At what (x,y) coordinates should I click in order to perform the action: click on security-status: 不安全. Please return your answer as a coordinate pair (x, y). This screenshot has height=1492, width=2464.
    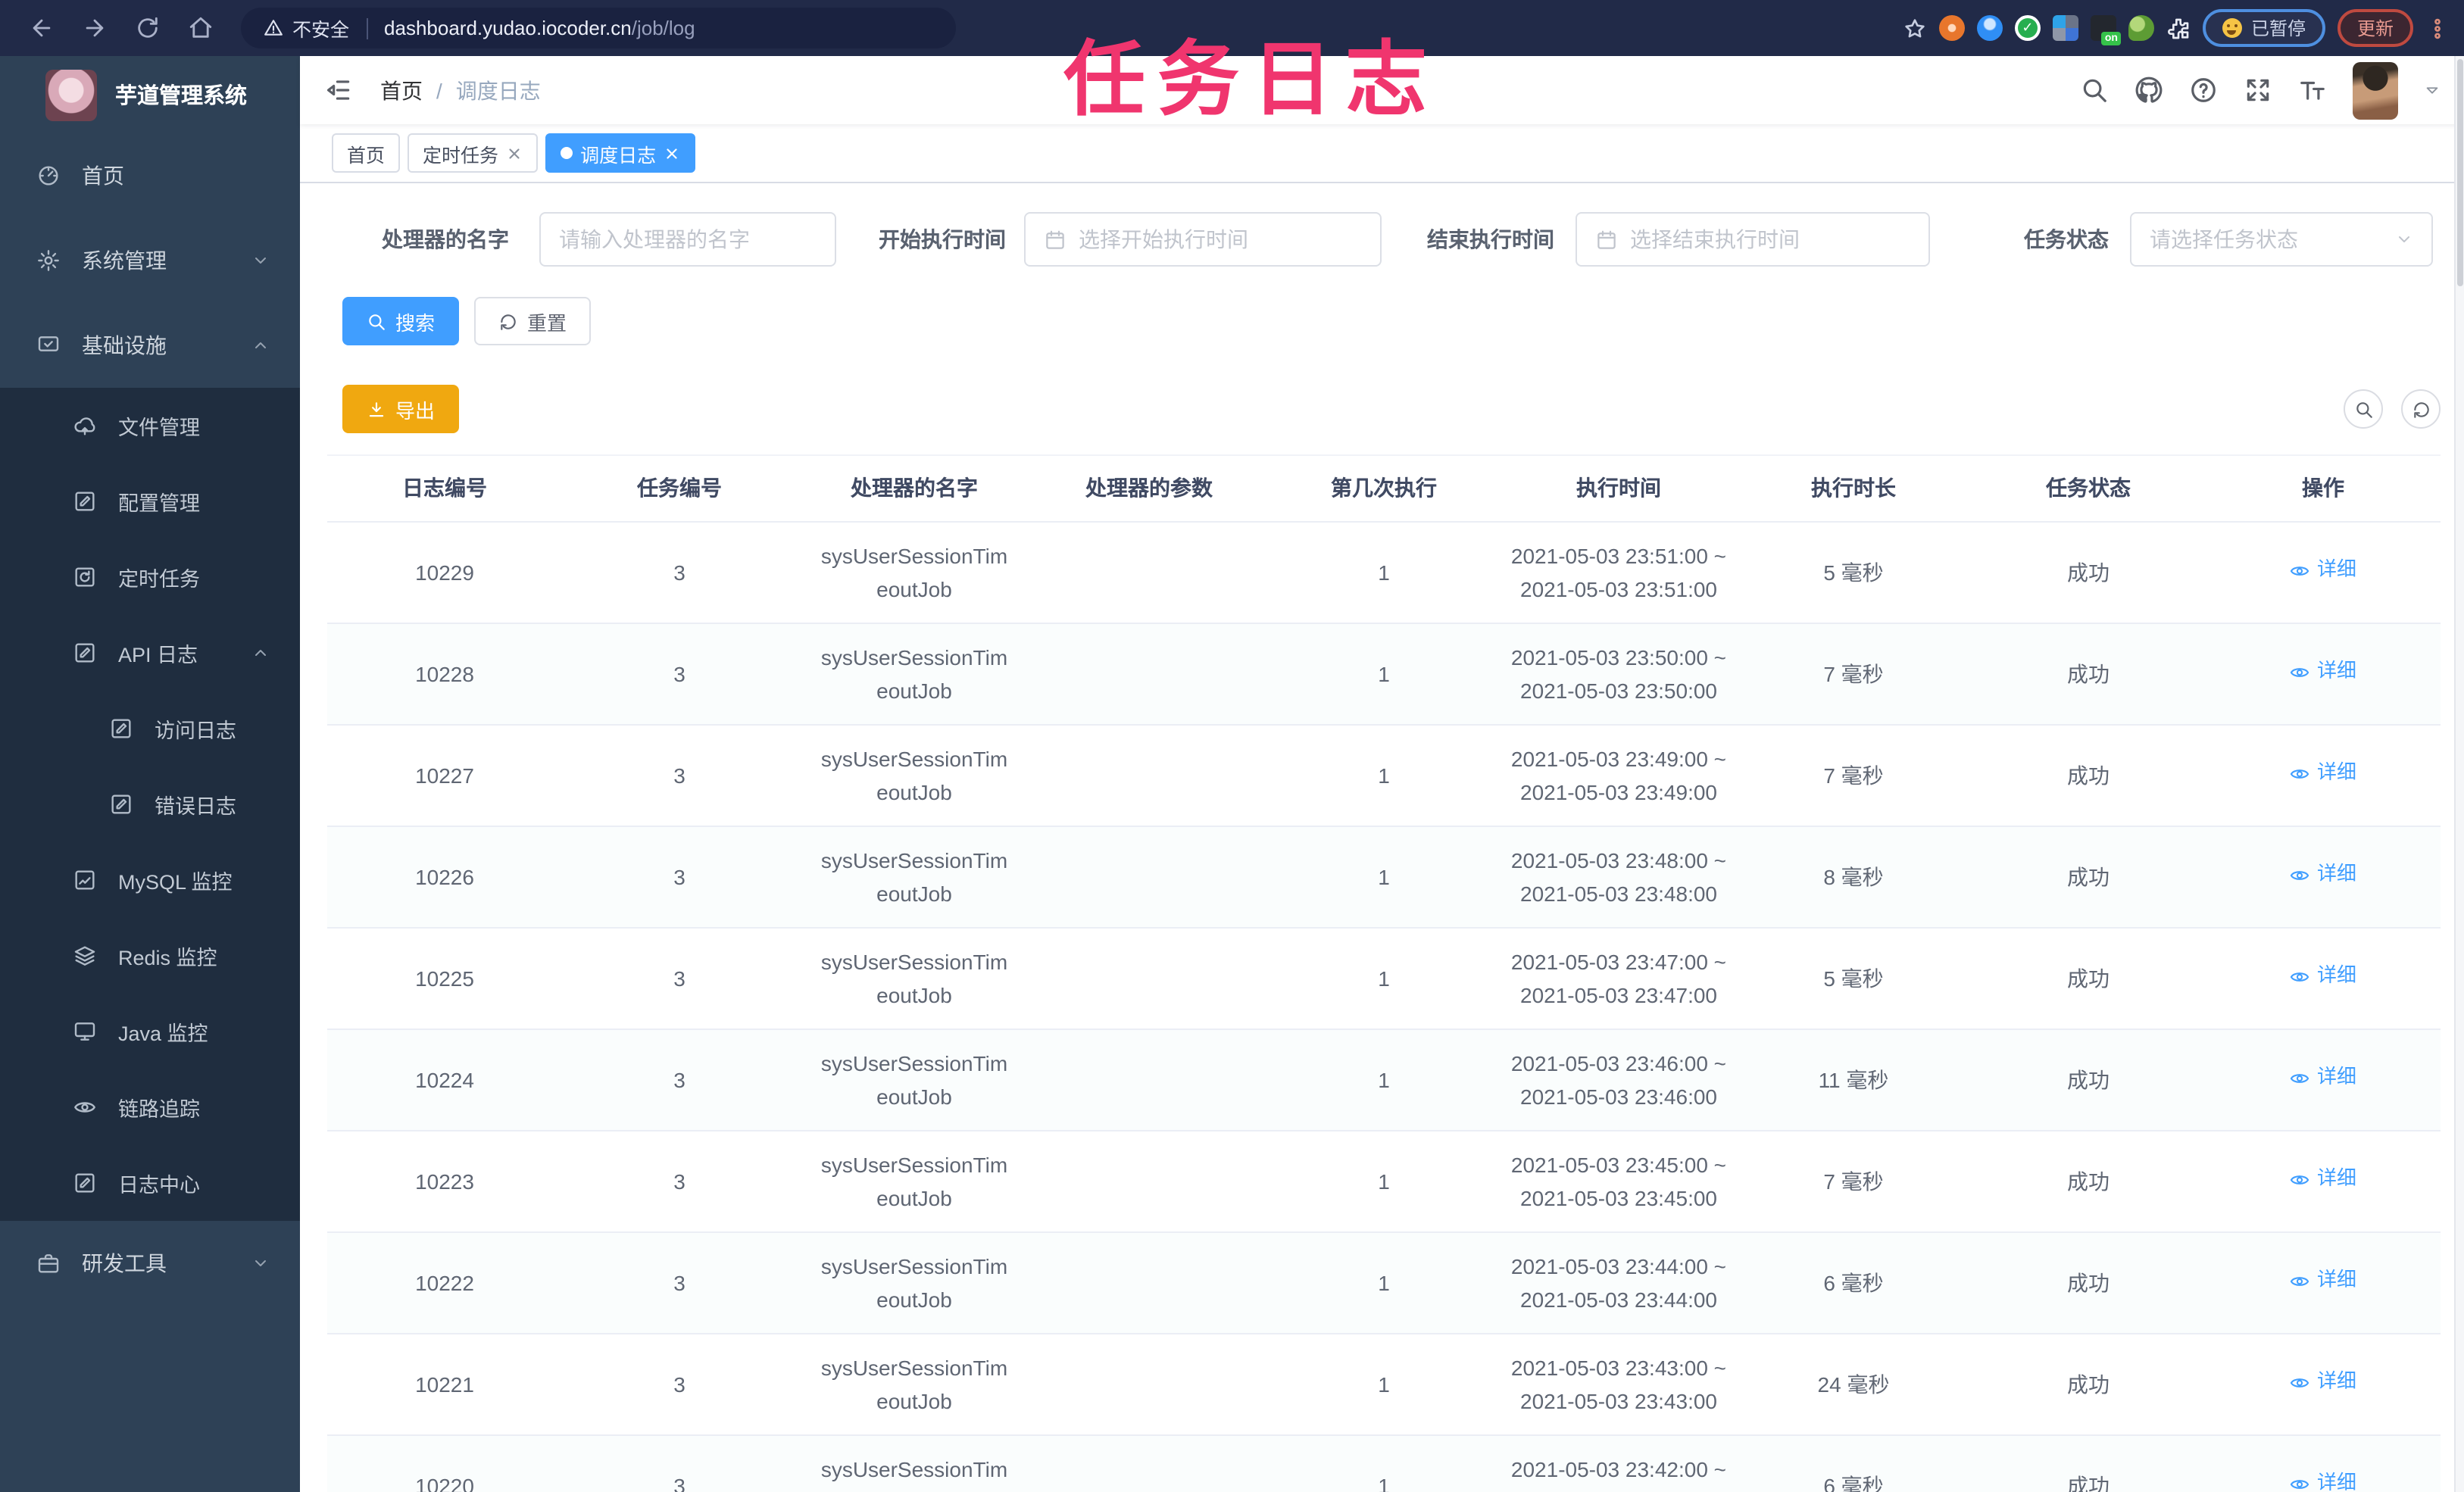
    Looking at the image, I should click on (306, 28).